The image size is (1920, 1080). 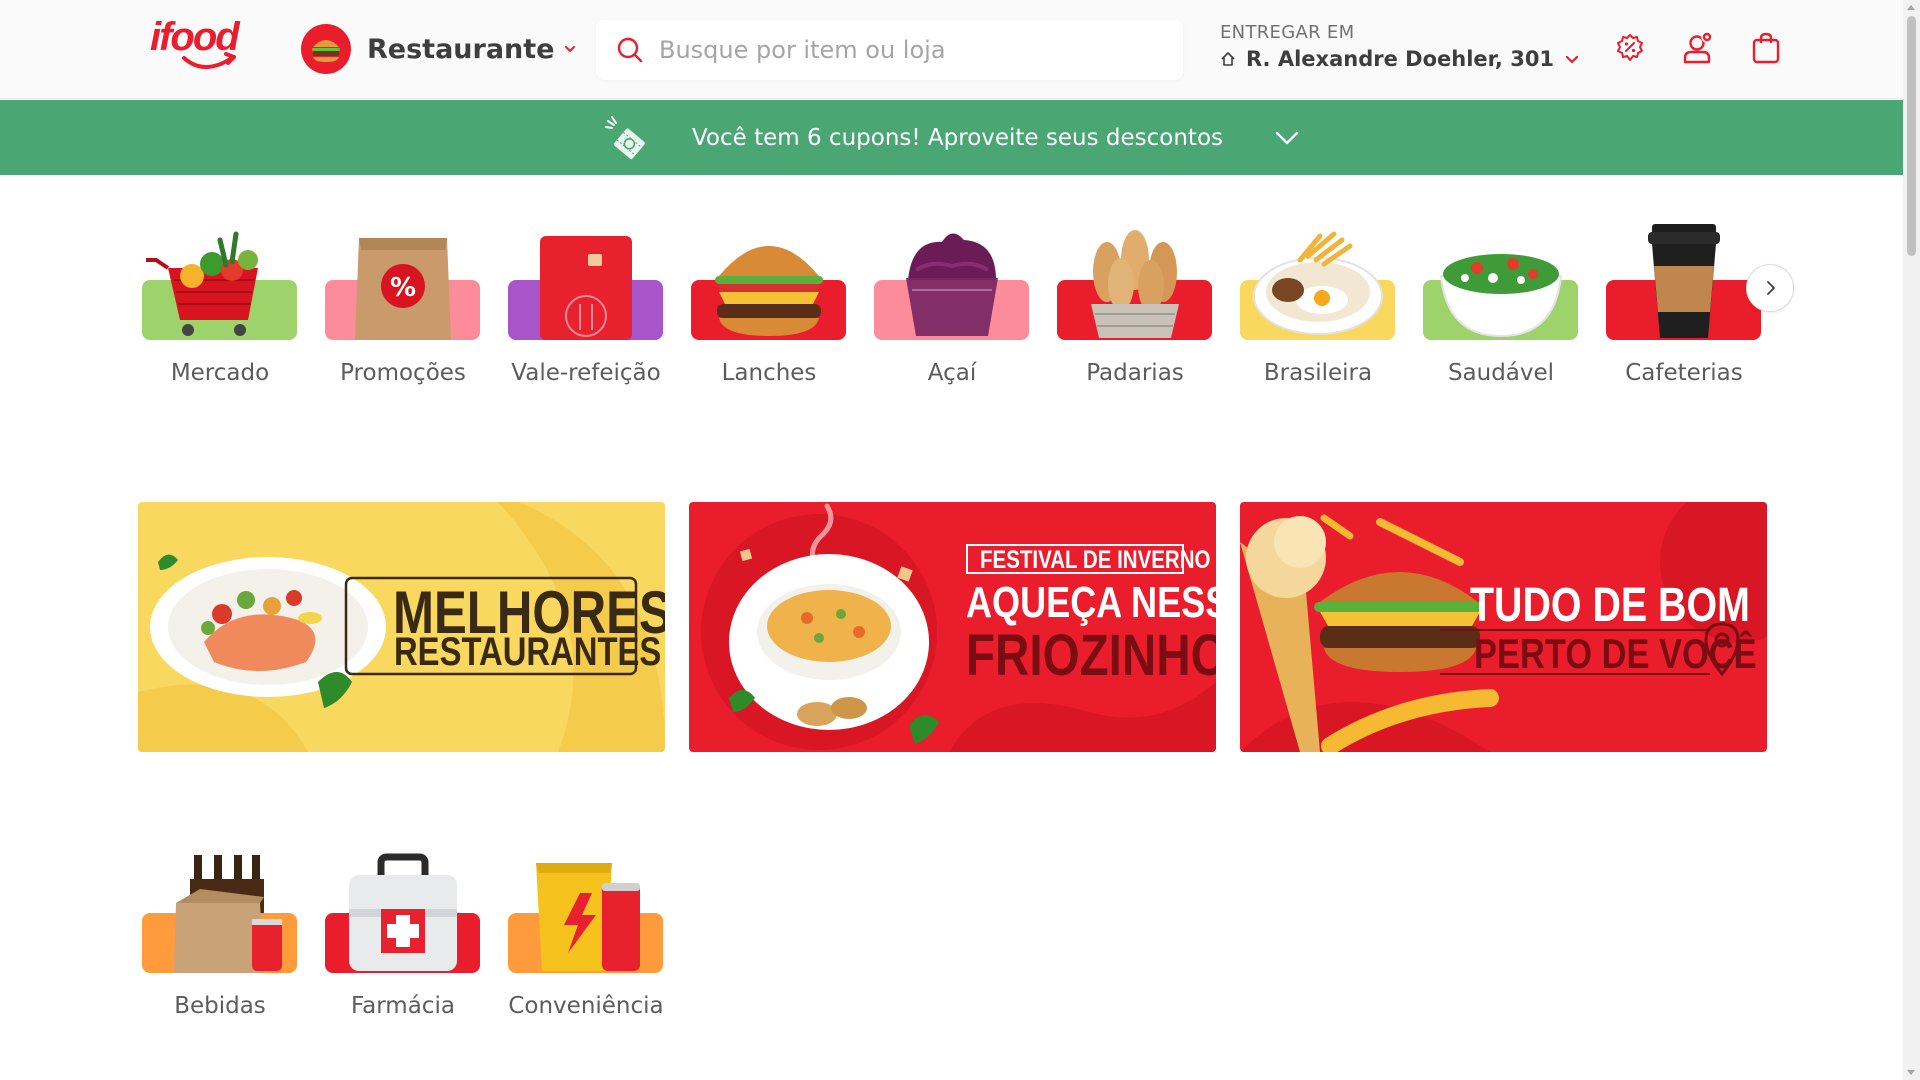 What do you see at coordinates (1287, 32) in the screenshot?
I see `delivery-label: ENTREGAR EM` at bounding box center [1287, 32].